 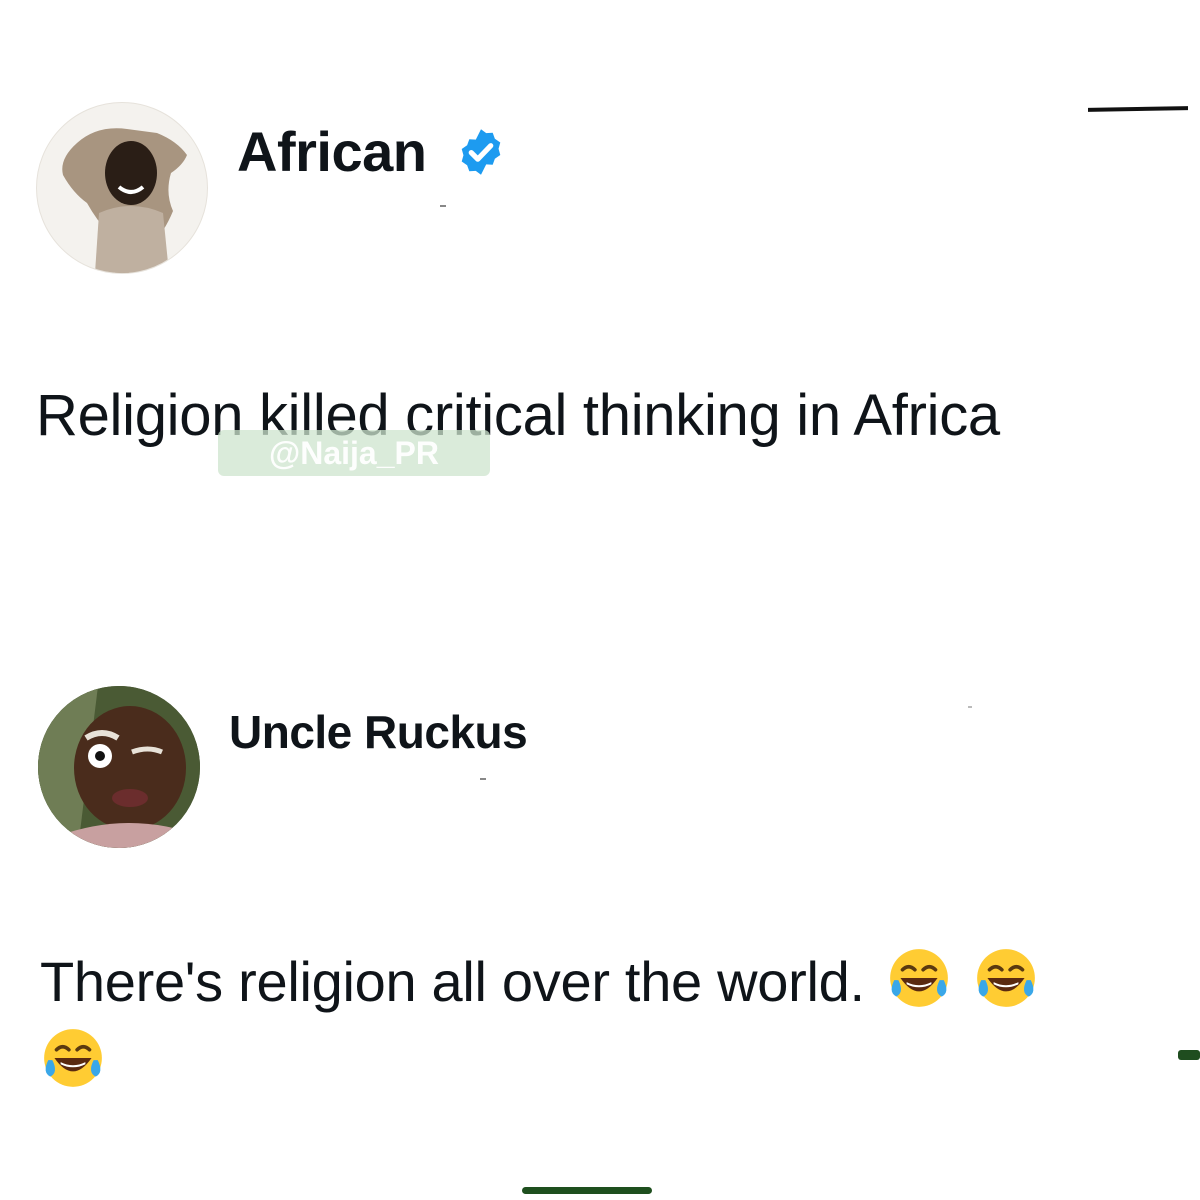 I want to click on post-text-line-1: There's religion all over the world., so click(x=539, y=980).